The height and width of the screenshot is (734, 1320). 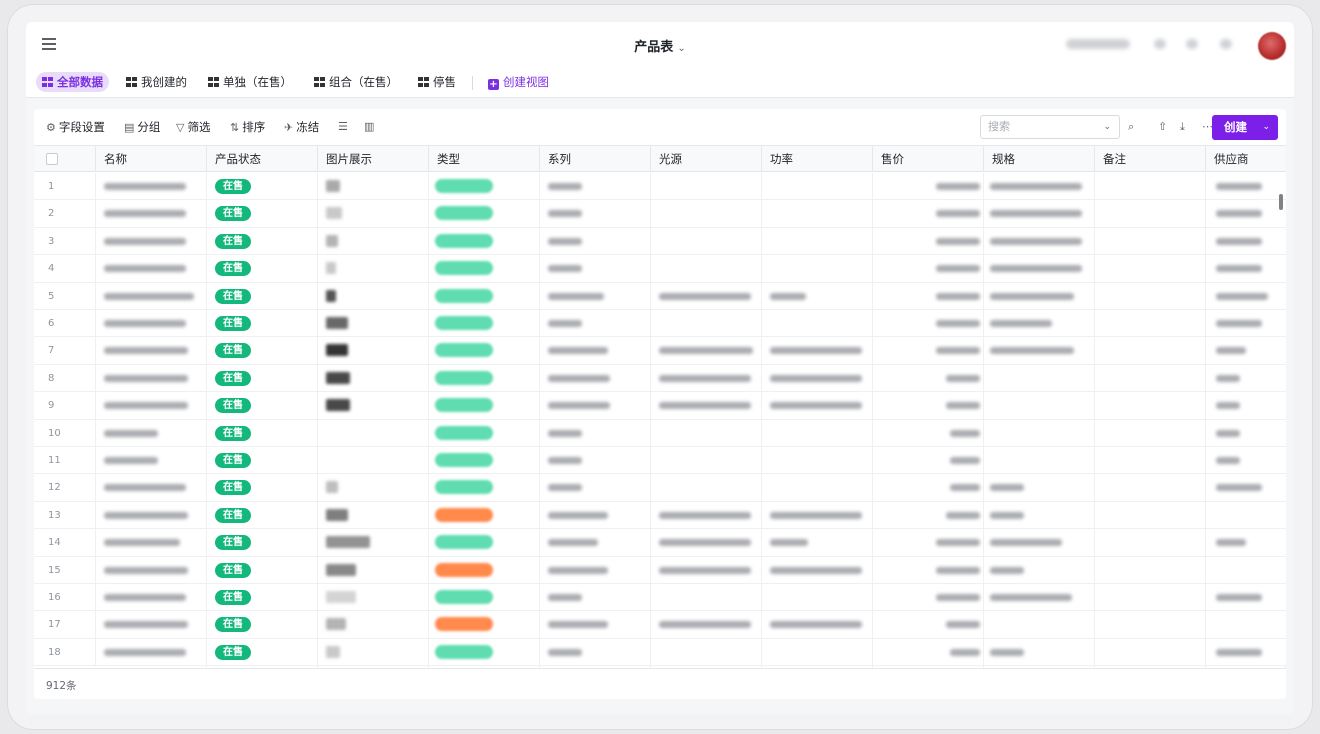 I want to click on table-row: 1 在售, so click(x=660, y=187).